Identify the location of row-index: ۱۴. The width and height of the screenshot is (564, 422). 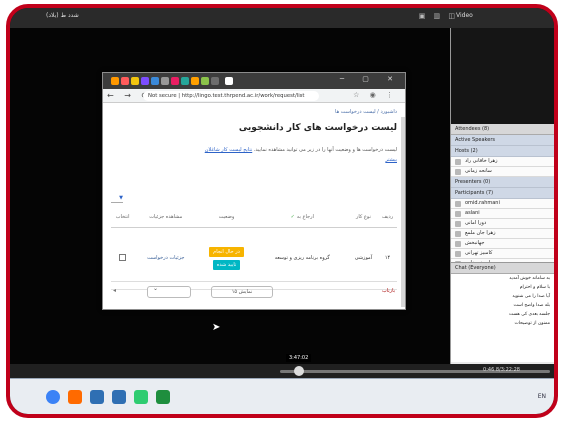
(387, 258).